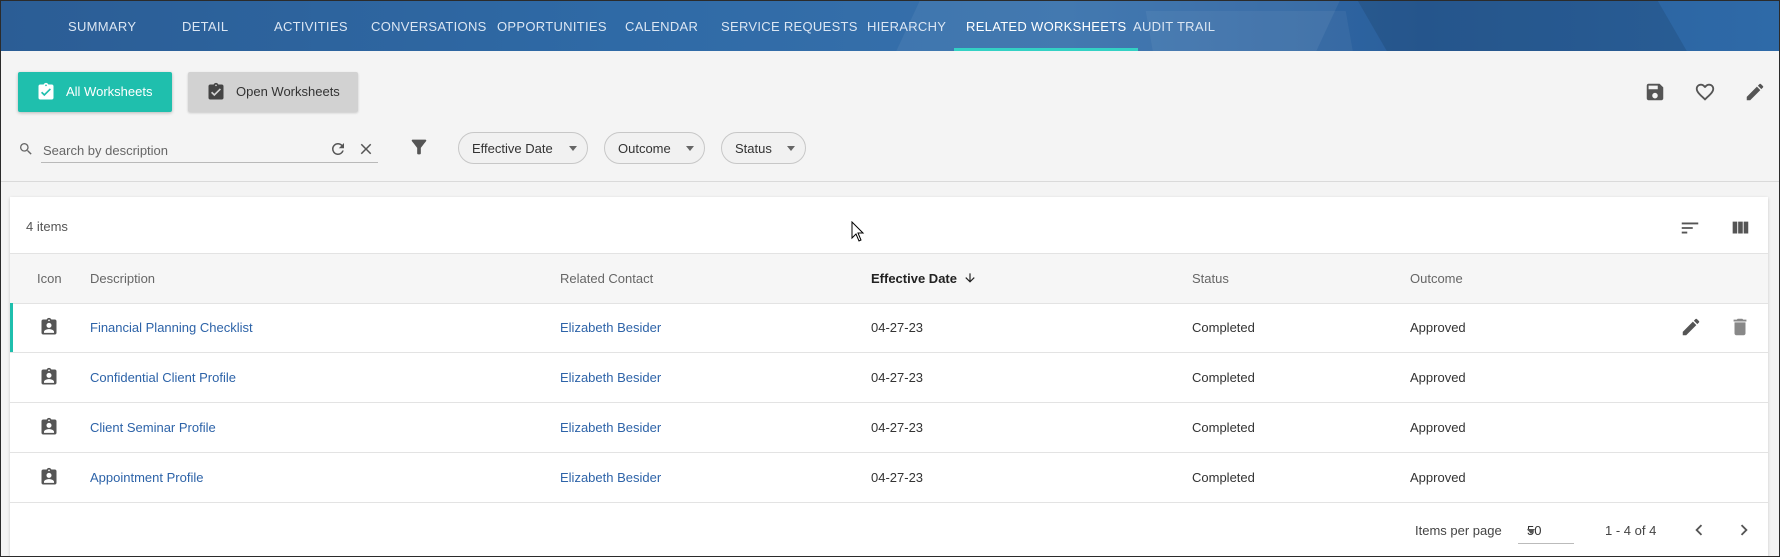  What do you see at coordinates (753, 148) in the screenshot?
I see `status-filter-label: Status` at bounding box center [753, 148].